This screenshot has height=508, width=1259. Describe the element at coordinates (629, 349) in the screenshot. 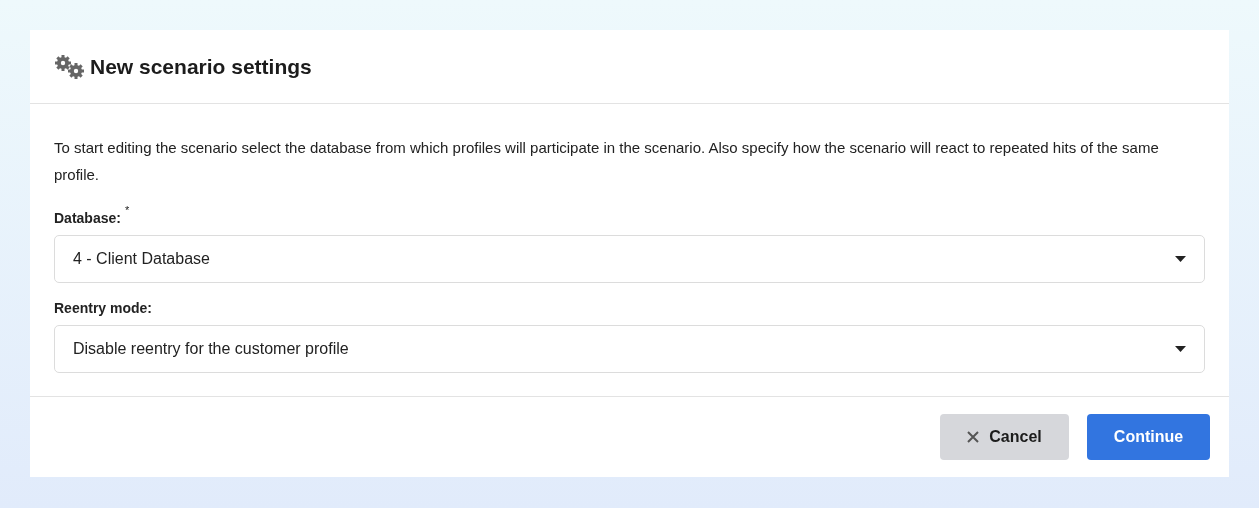

I see `select-field: Disable reentry for the customer profile` at that location.